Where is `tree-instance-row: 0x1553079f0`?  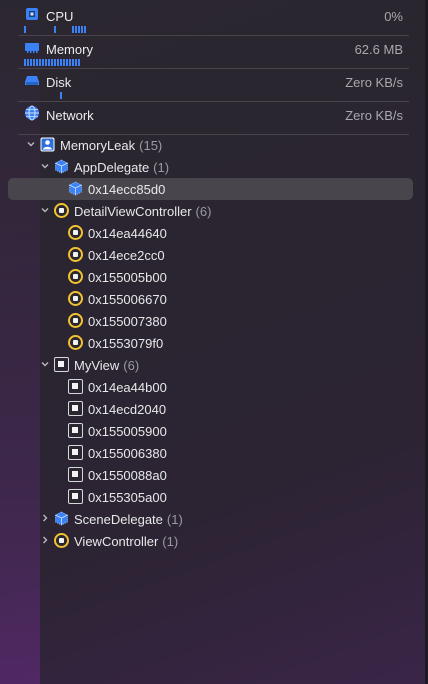 tree-instance-row: 0x1553079f0 is located at coordinates (214, 343).